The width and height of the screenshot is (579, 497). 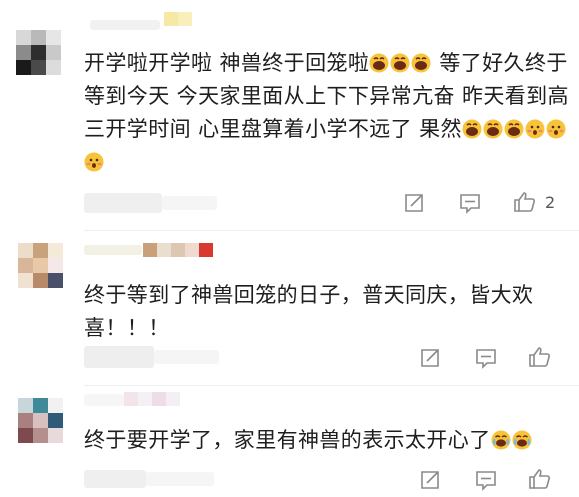 What do you see at coordinates (550, 202) in the screenshot?
I see `like-count: 2` at bounding box center [550, 202].